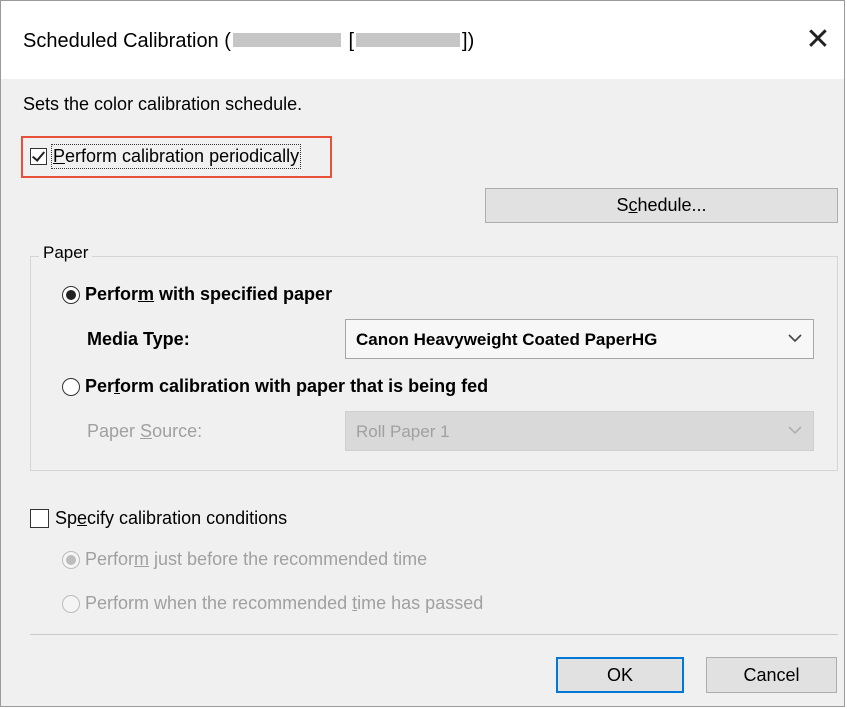 This screenshot has height=709, width=847. Describe the element at coordinates (507, 339) in the screenshot. I see `media-type-value: Canon Heavyweight Coated PaperHG` at that location.